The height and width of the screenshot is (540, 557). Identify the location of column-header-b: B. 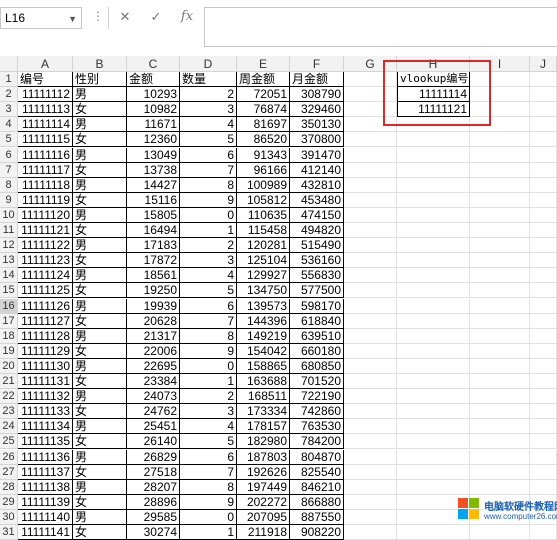
(100, 64).